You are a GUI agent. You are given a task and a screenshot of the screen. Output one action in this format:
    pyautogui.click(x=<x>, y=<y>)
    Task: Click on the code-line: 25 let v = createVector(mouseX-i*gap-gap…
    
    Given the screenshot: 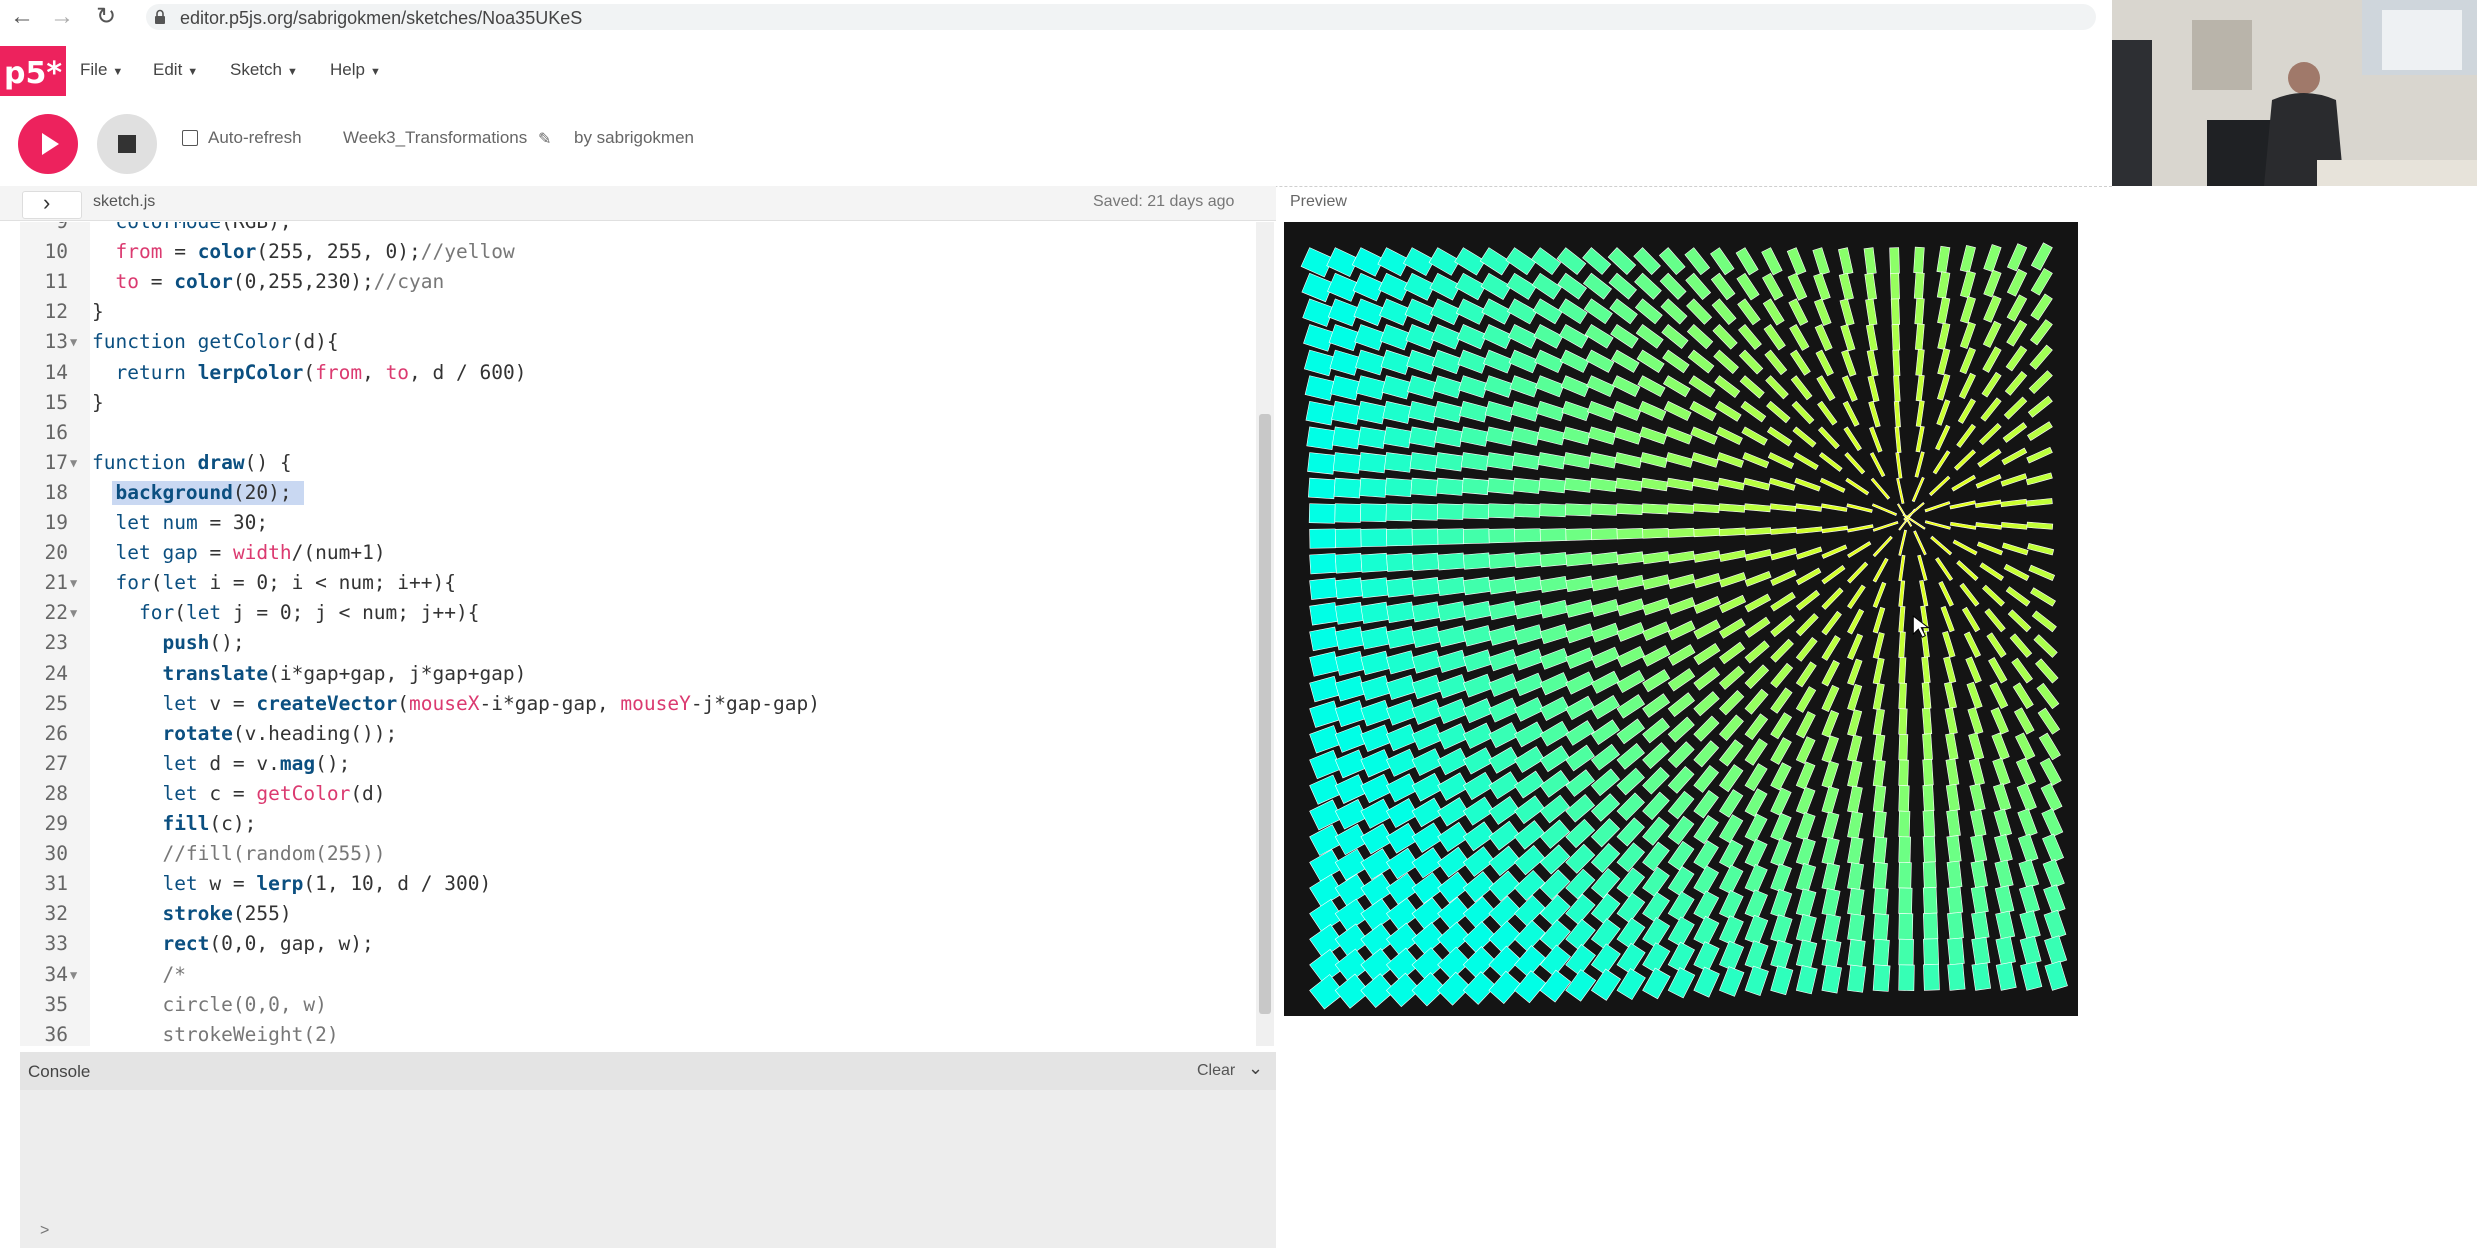 What is the action you would take?
    pyautogui.click(x=640, y=704)
    